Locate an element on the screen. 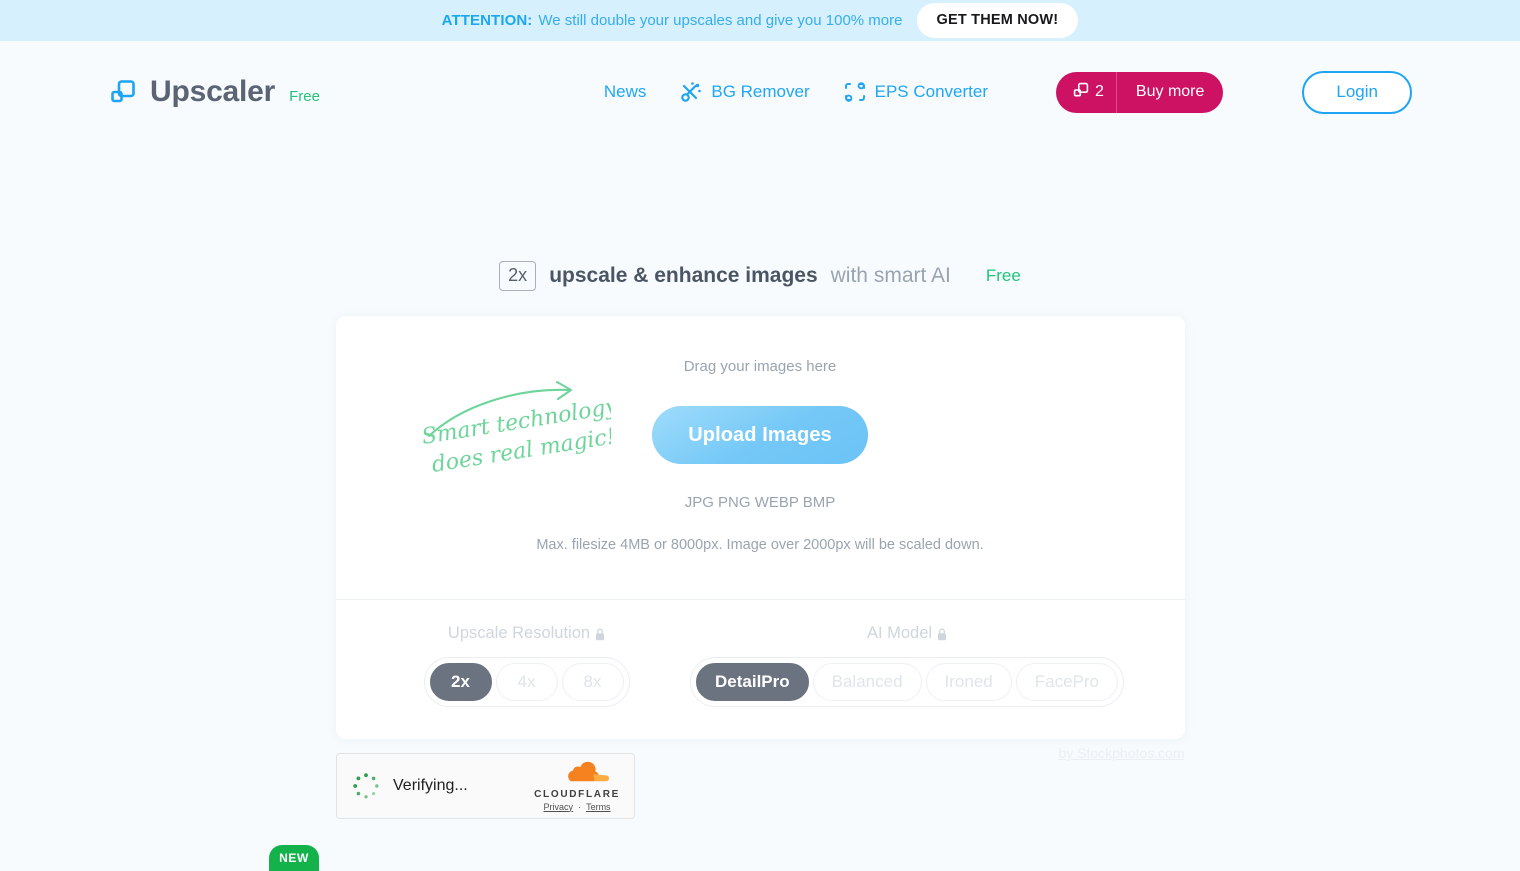  nav-item-eps-converter: EPS Converter is located at coordinates (916, 92).